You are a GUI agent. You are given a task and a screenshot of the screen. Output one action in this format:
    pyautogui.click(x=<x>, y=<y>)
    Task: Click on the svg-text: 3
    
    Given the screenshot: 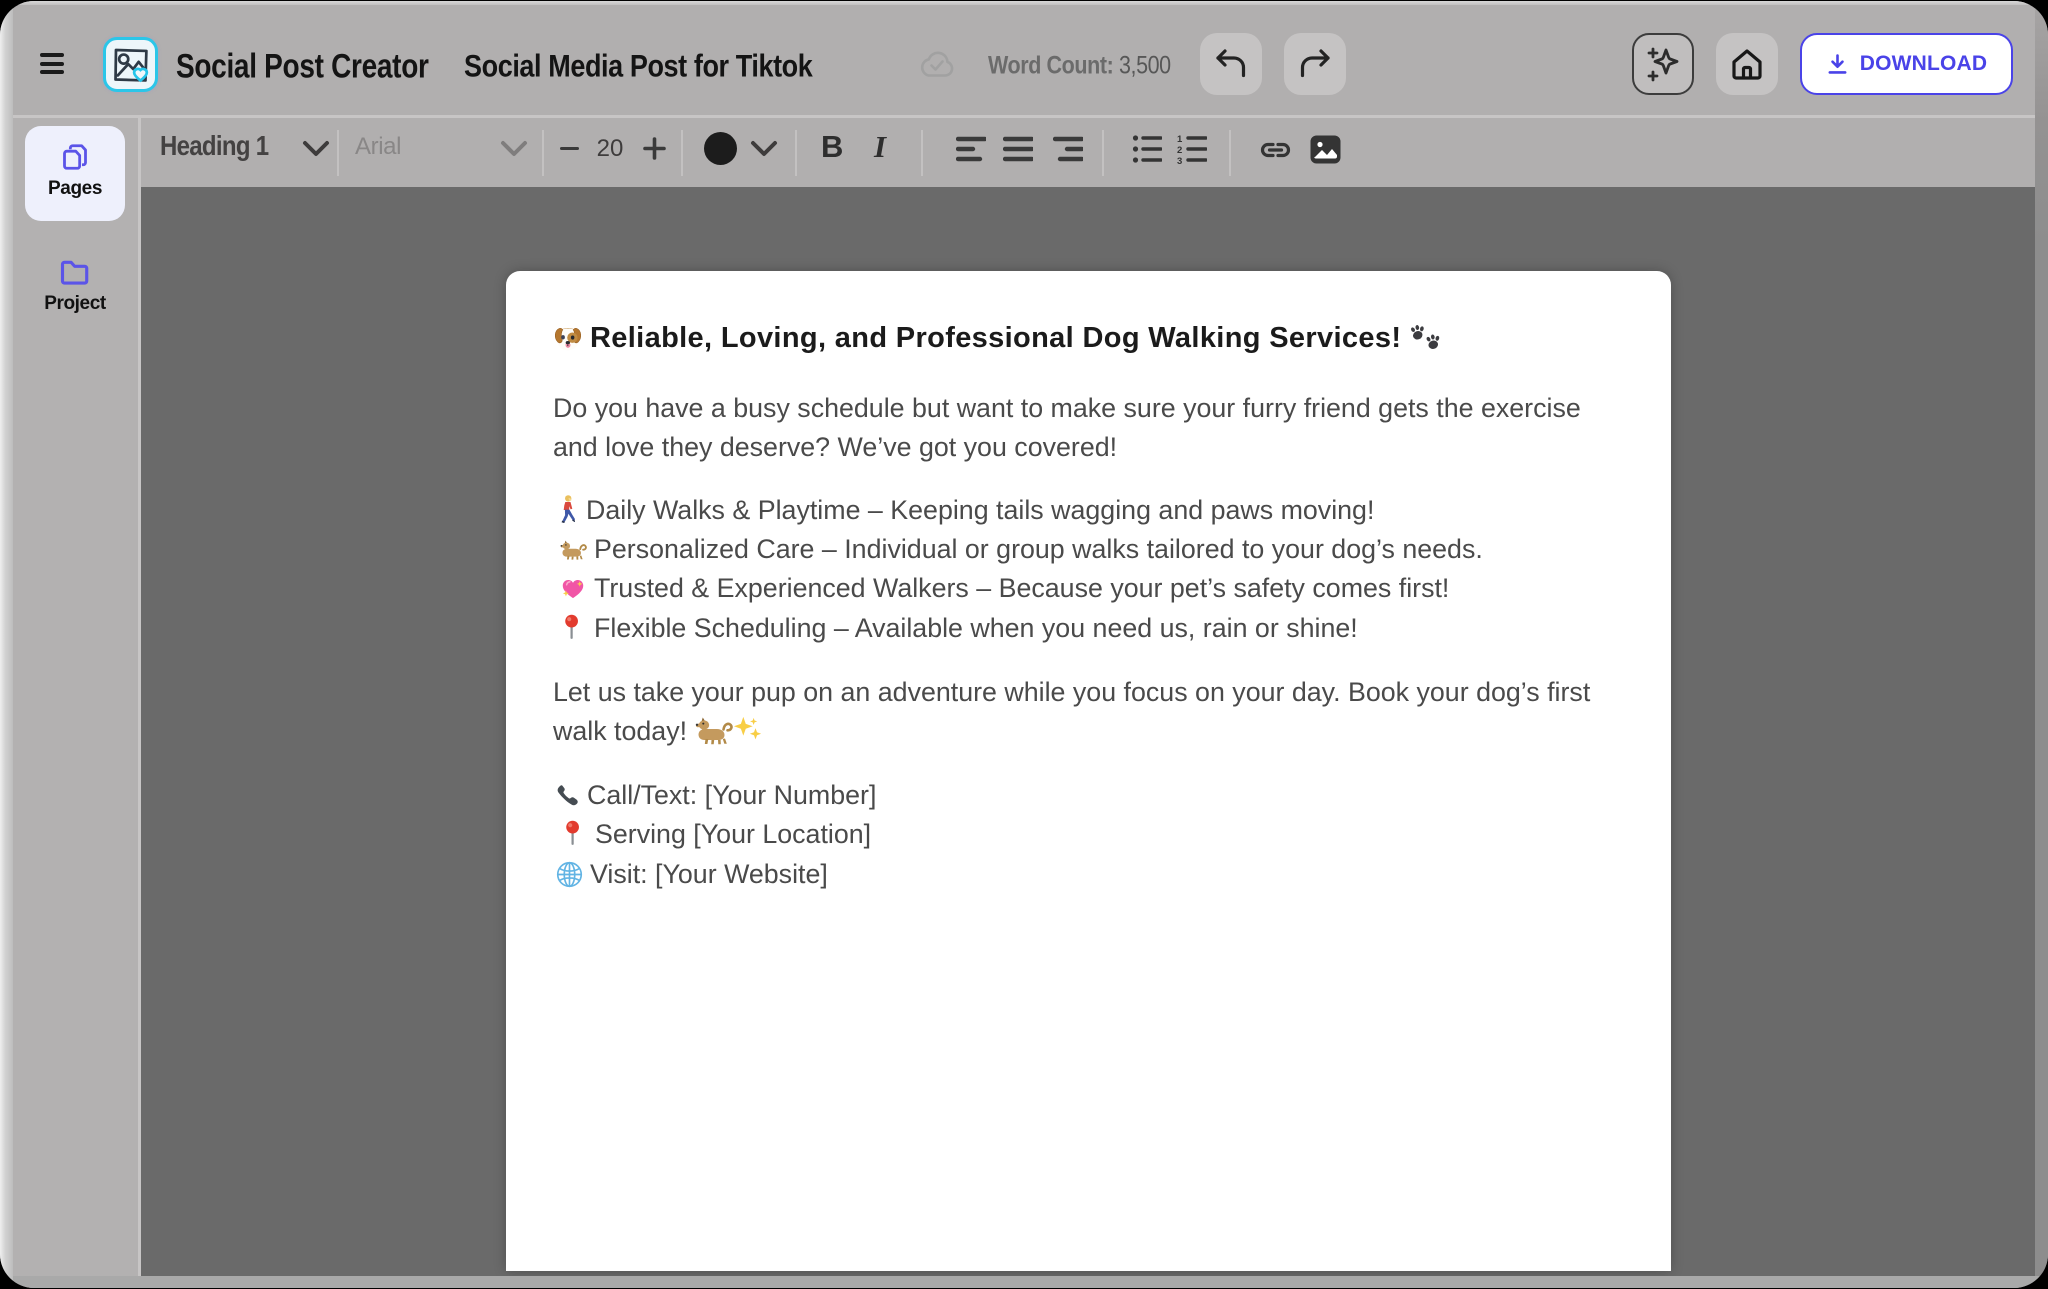 What is the action you would take?
    pyautogui.click(x=1179, y=160)
    